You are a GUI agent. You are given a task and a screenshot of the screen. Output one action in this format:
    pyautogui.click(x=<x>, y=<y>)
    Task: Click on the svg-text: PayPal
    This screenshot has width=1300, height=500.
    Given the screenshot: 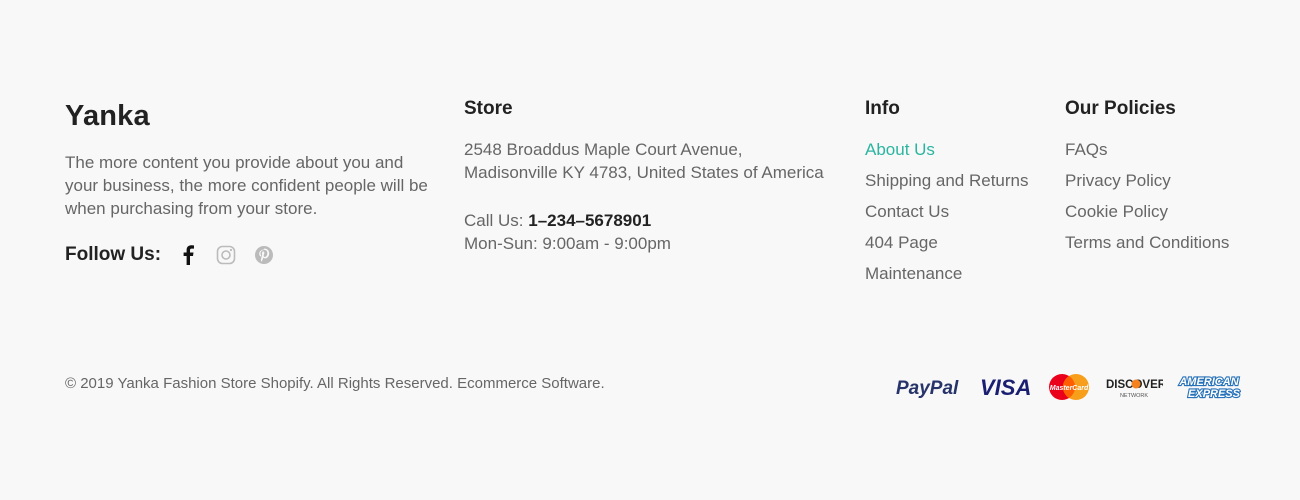 What is the action you would take?
    pyautogui.click(x=927, y=388)
    